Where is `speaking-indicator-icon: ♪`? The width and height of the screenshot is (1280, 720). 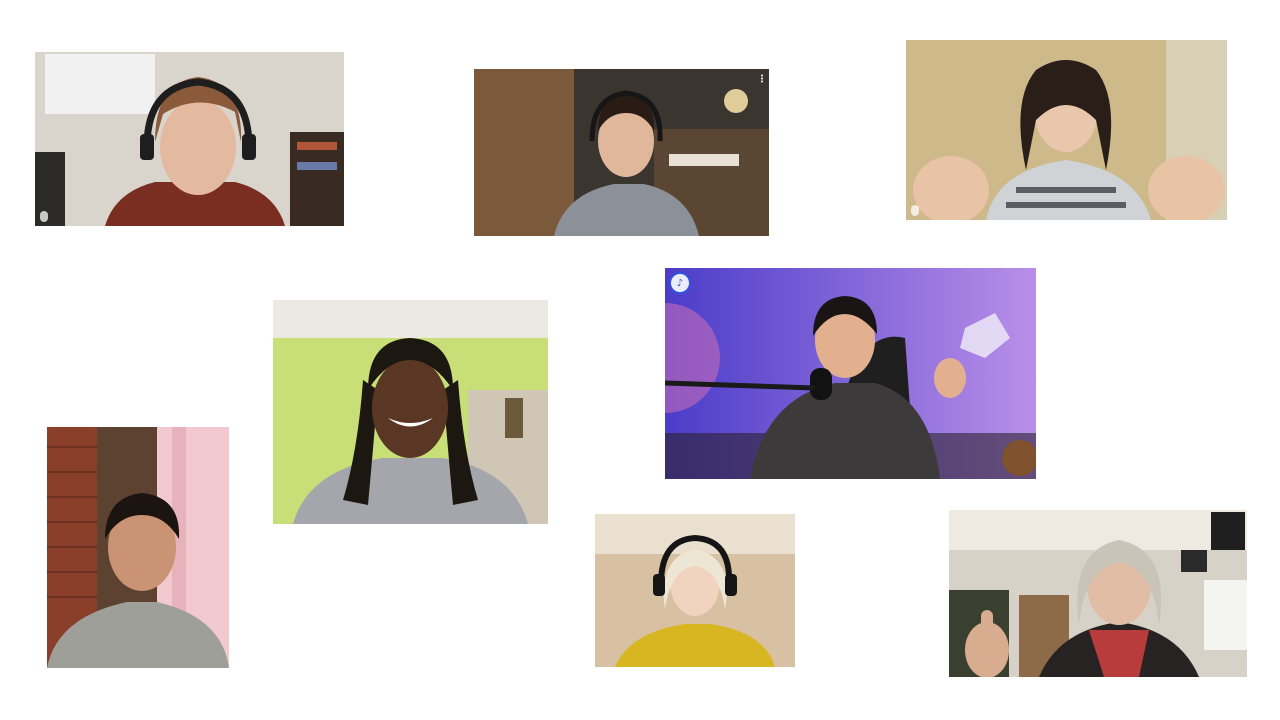
speaking-indicator-icon: ♪ is located at coordinates (680, 283).